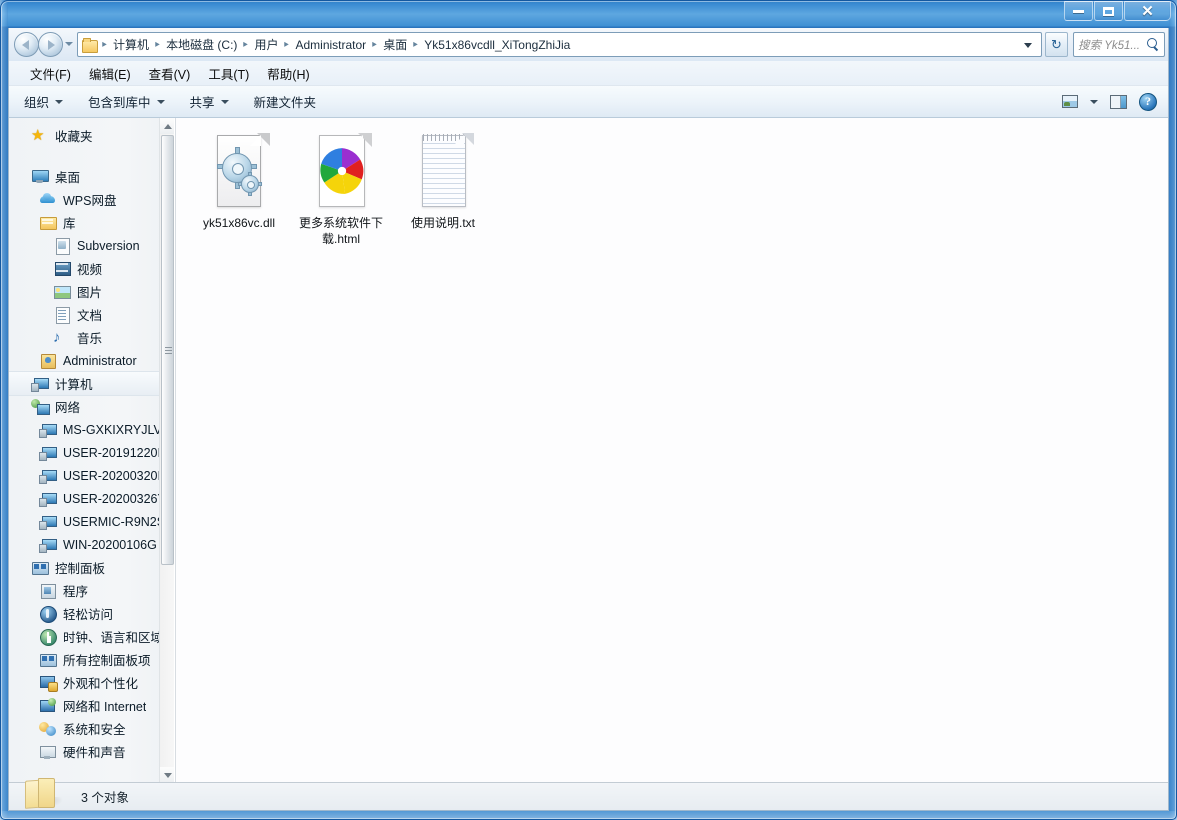 Image resolution: width=1177 pixels, height=820 pixels. I want to click on scrollbar-thumb, so click(167, 350).